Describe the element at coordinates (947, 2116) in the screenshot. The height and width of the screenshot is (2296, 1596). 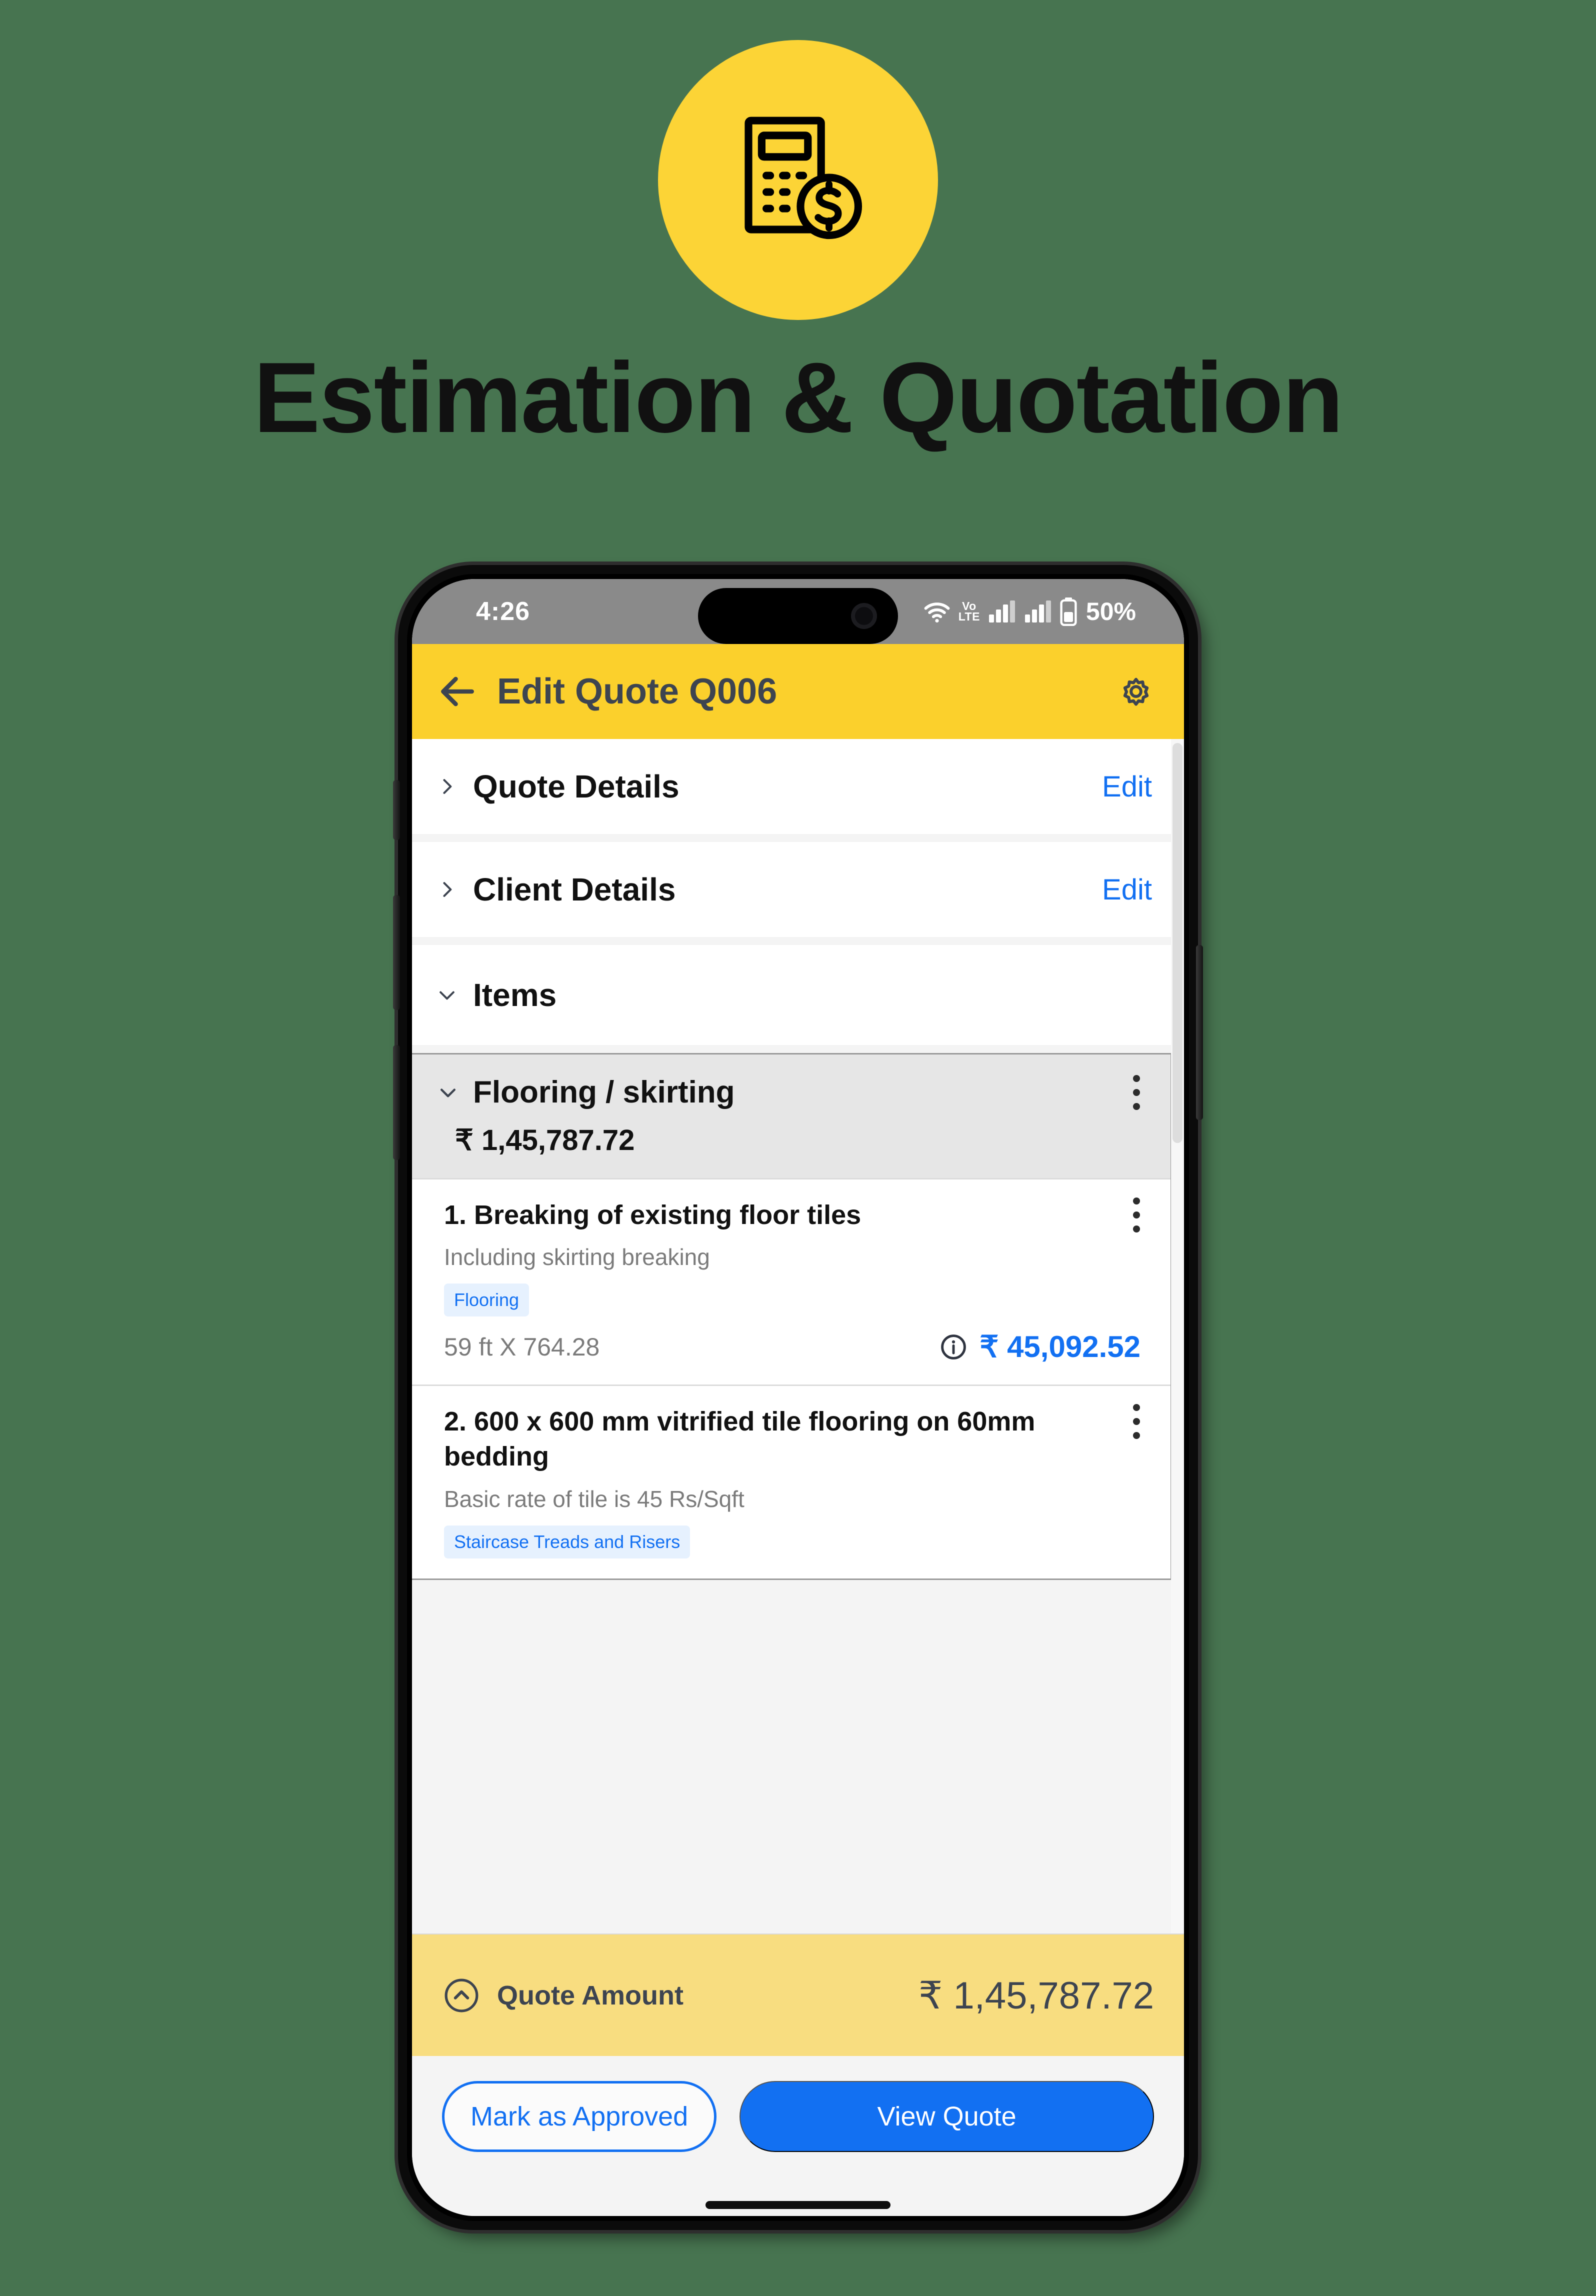
I see `view-quote-button: View Quote` at that location.